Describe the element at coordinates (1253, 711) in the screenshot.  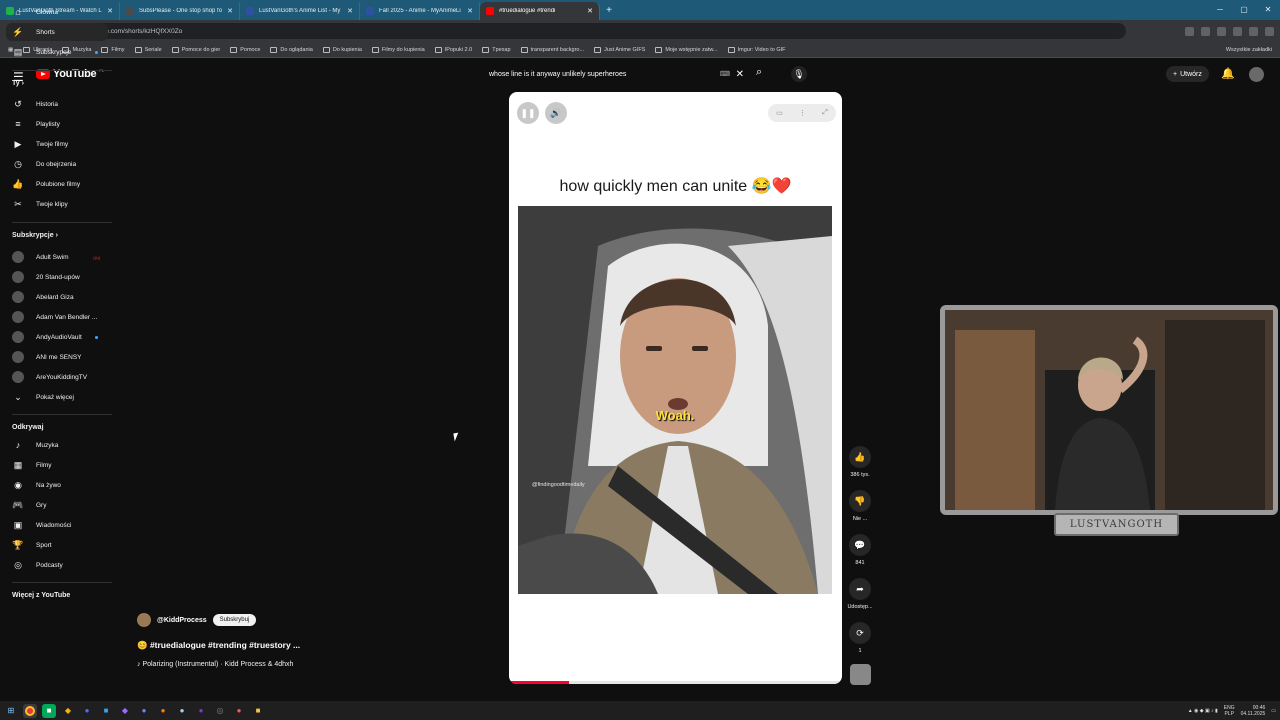
I see `clock: 00:46 04.11.2025` at that location.